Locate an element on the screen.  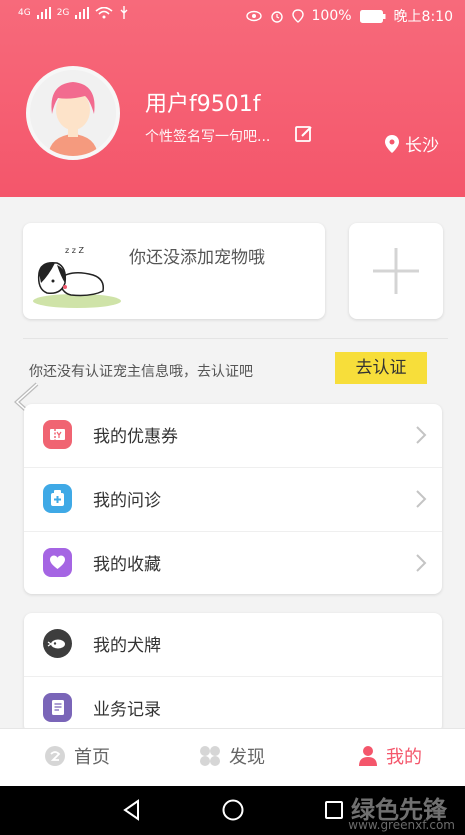
heart-icon is located at coordinates (57, 562).